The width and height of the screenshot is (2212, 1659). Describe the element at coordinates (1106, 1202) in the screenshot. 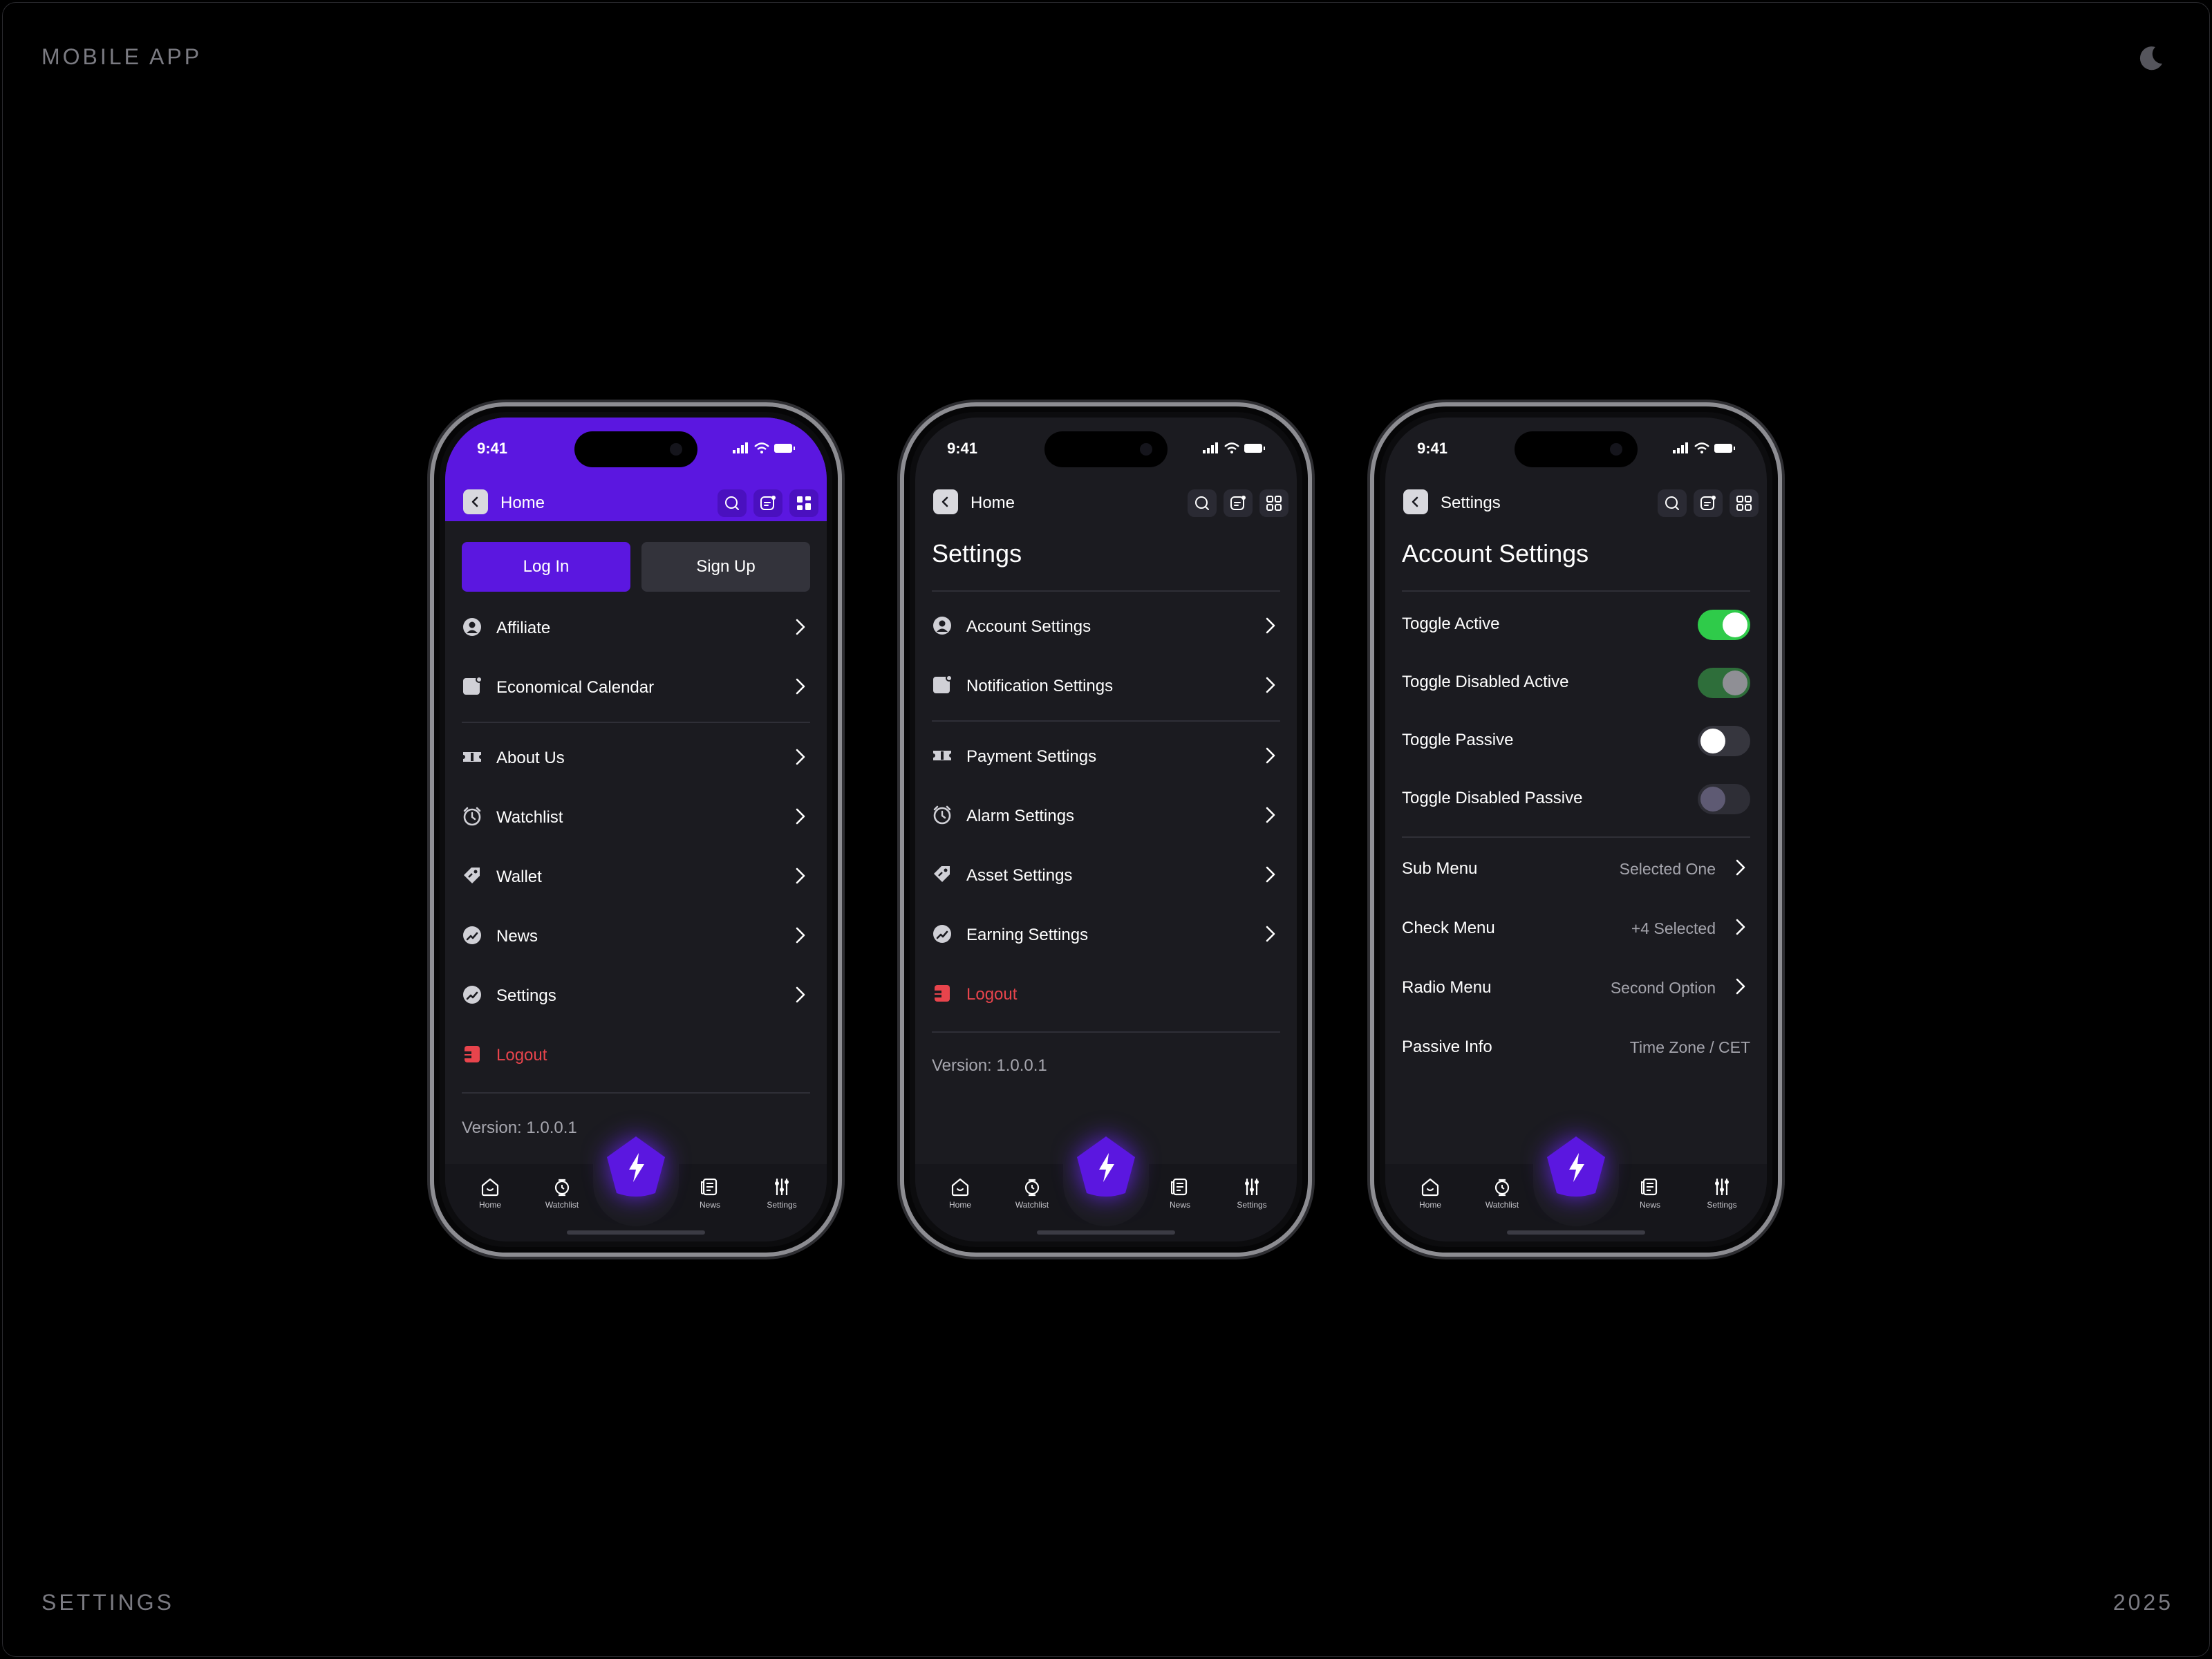

I see `tab-bar: Home Watchlist News Settings` at that location.